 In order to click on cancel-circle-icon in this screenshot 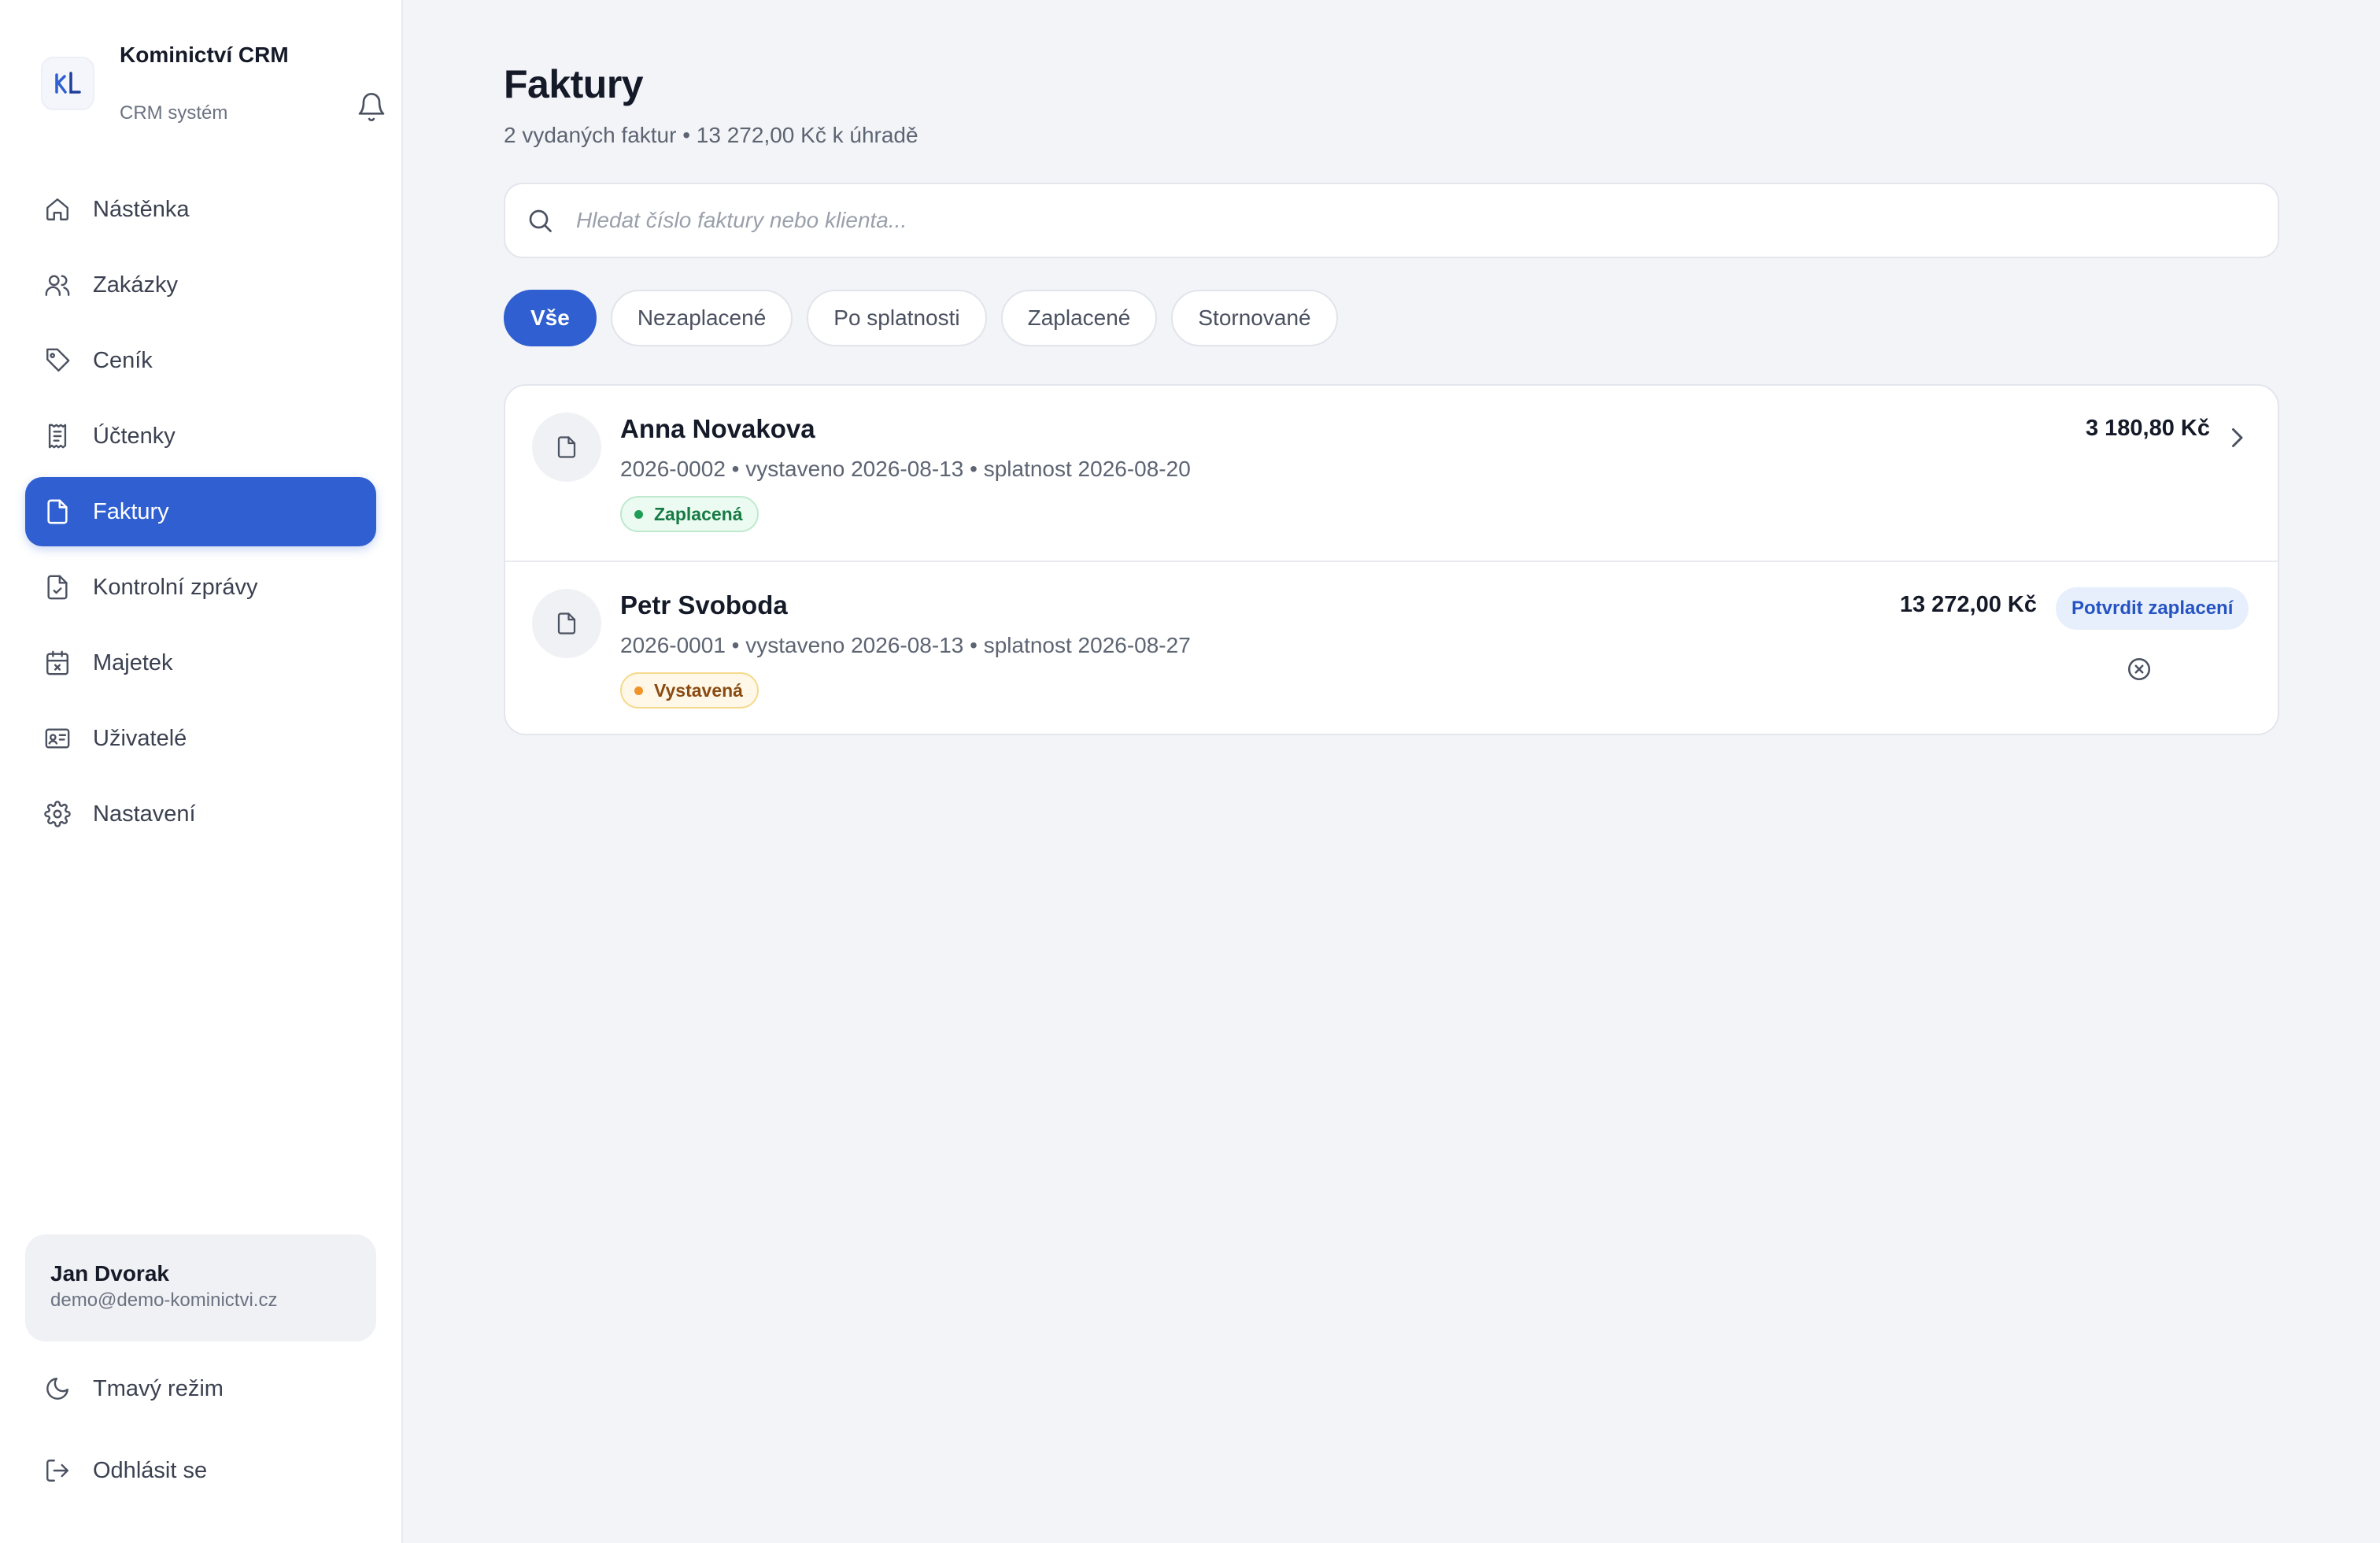, I will do `click(2139, 669)`.